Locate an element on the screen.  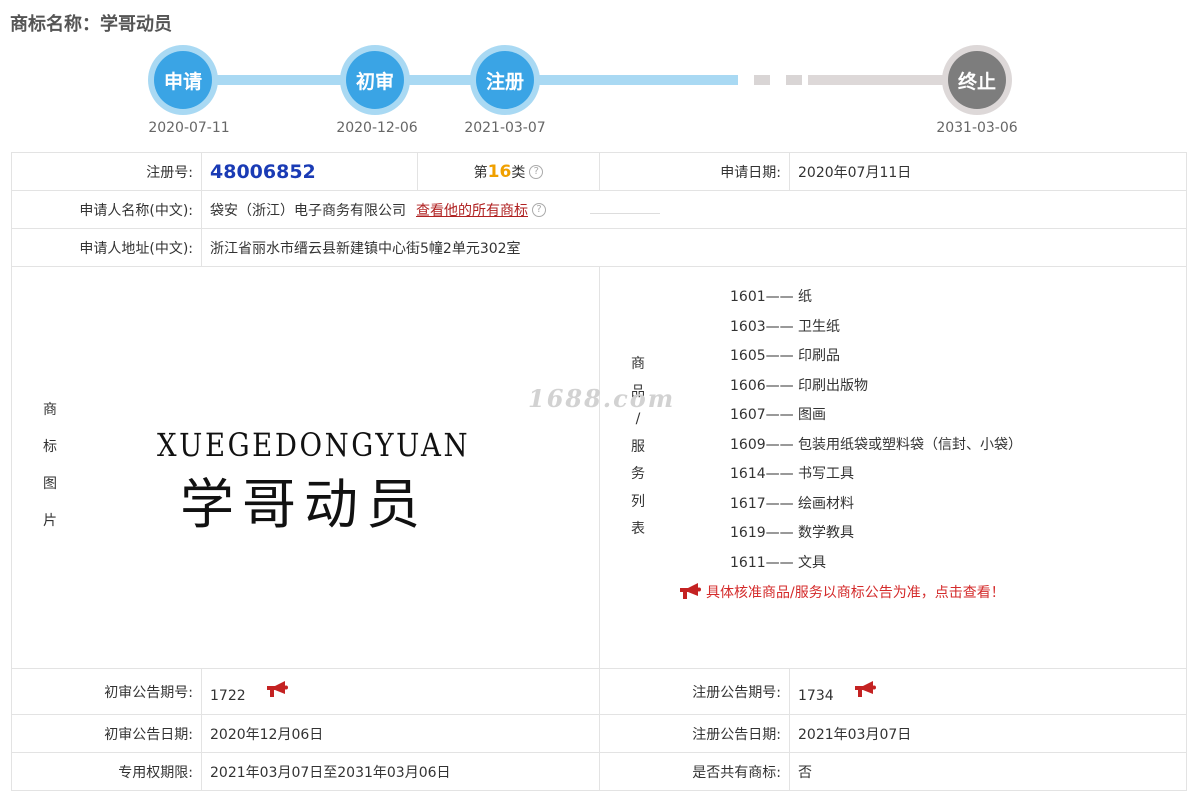
page-title: 商标名称：学哥动员 is located at coordinates (91, 24).